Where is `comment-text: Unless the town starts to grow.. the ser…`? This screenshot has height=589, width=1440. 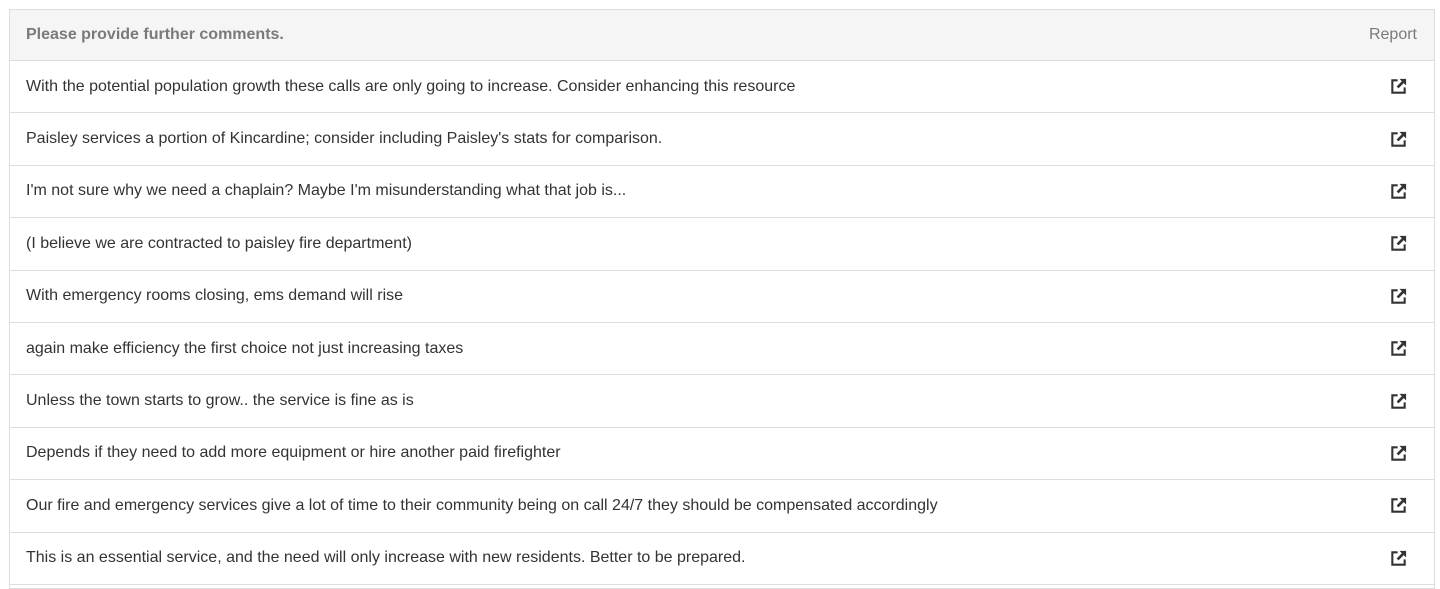 comment-text: Unless the town starts to grow.. the ser… is located at coordinates (220, 401).